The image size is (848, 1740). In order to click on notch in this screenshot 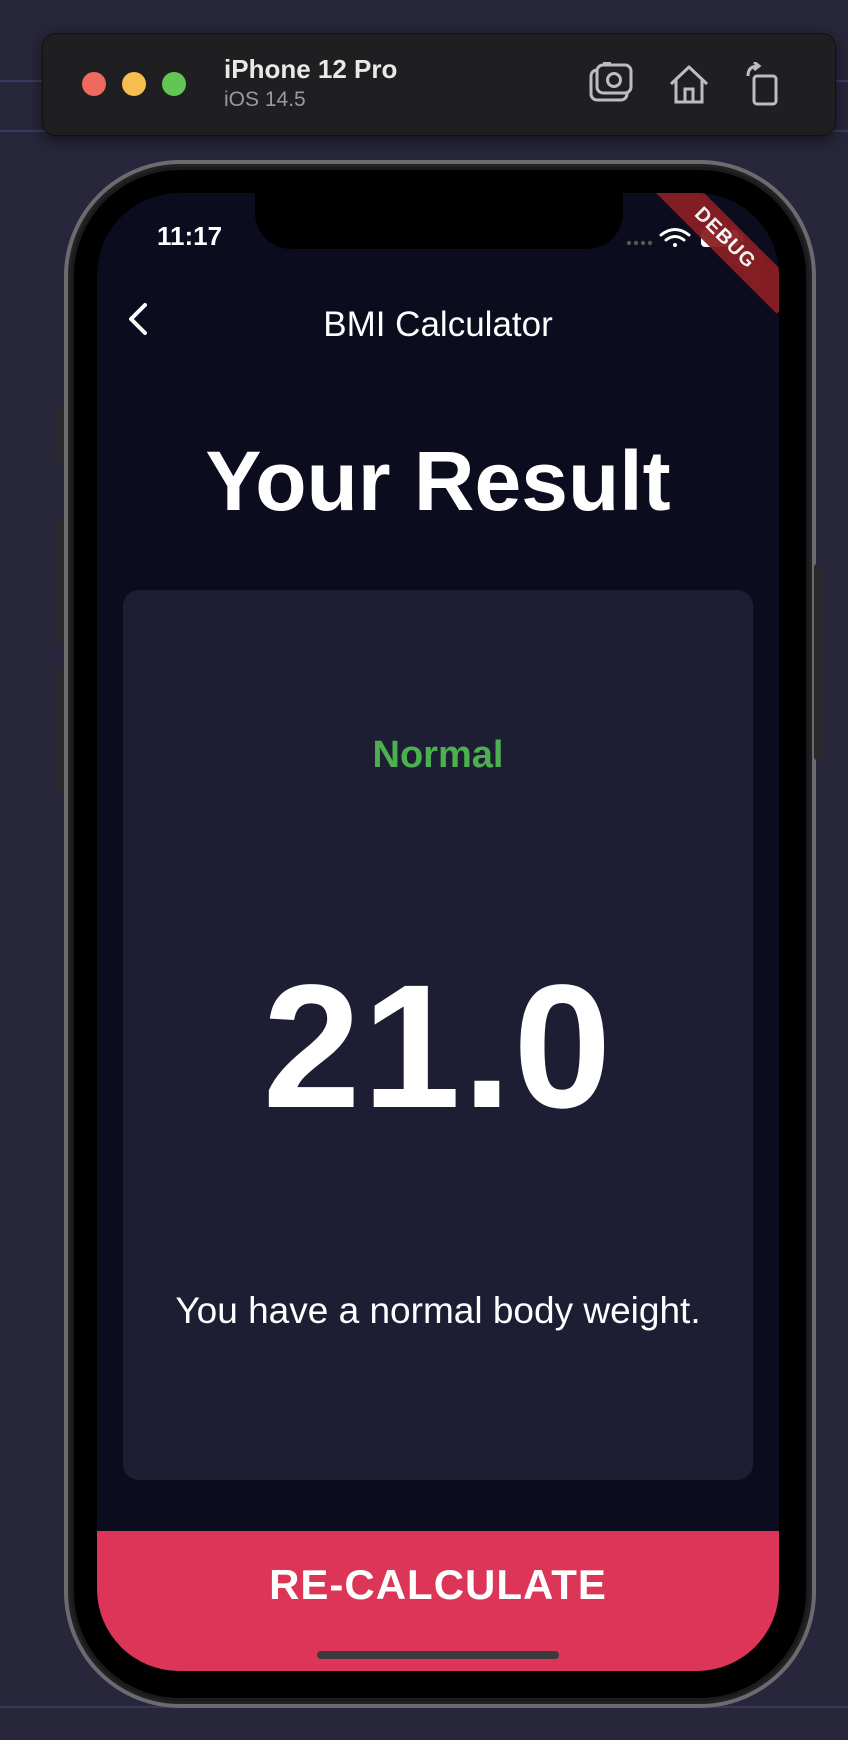, I will do `click(439, 221)`.